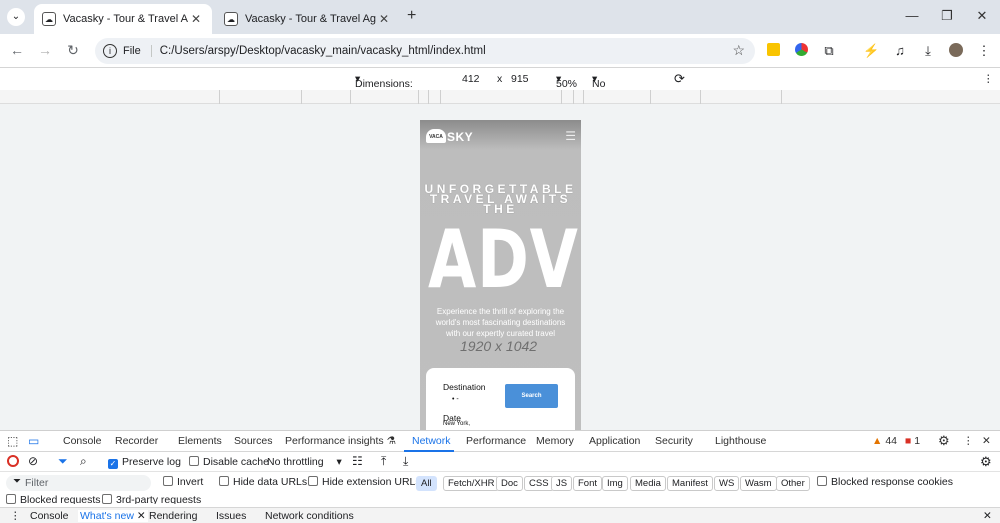 This screenshot has height=523, width=1000. I want to click on warnings-counter: ▲ 44, so click(884, 441).